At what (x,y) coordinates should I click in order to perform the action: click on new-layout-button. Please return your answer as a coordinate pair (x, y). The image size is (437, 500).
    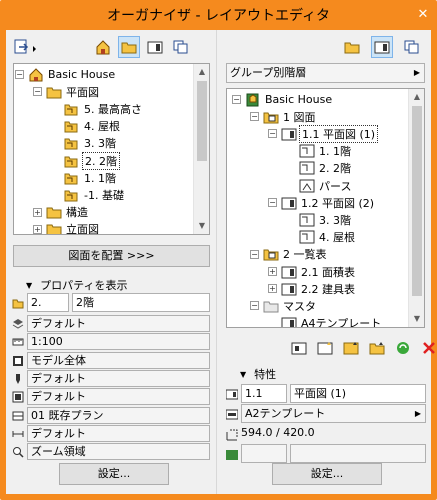
    Looking at the image, I should click on (299, 348).